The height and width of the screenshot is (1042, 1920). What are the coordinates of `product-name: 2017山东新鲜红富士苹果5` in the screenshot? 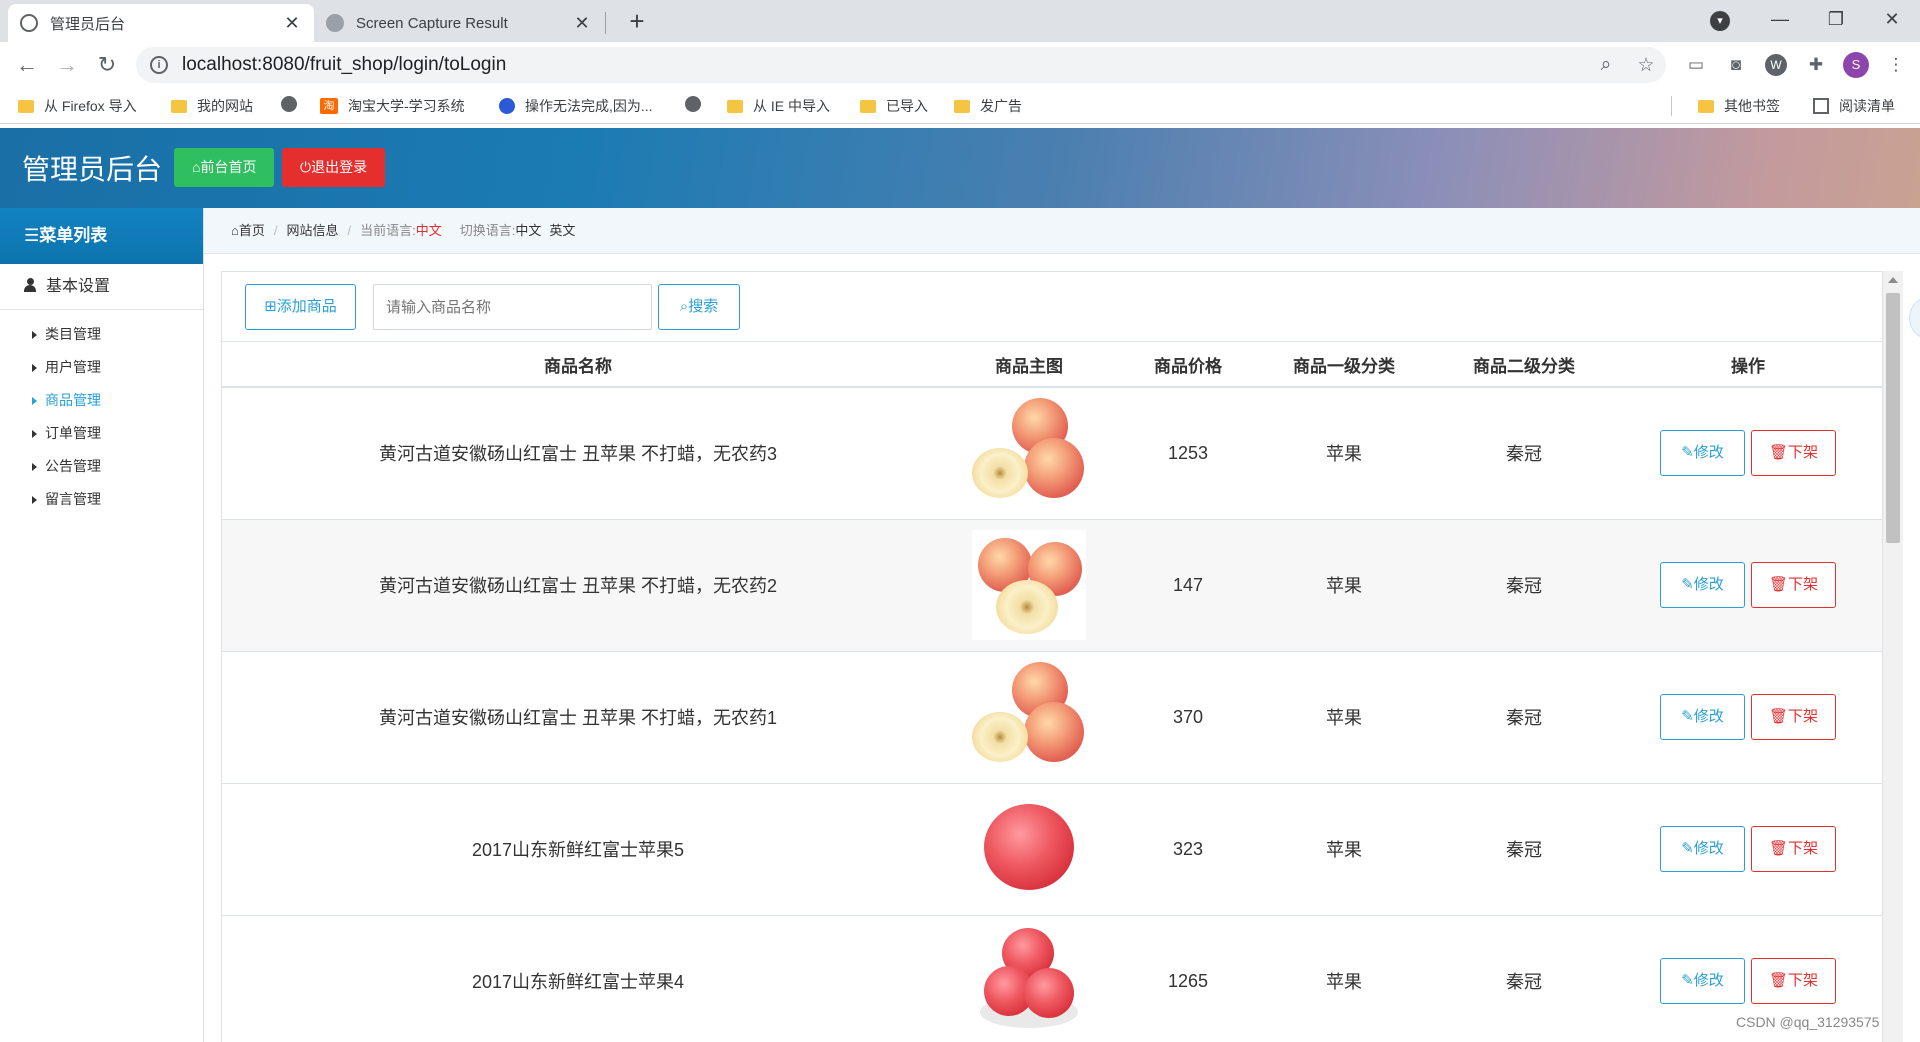 It's located at (578, 849).